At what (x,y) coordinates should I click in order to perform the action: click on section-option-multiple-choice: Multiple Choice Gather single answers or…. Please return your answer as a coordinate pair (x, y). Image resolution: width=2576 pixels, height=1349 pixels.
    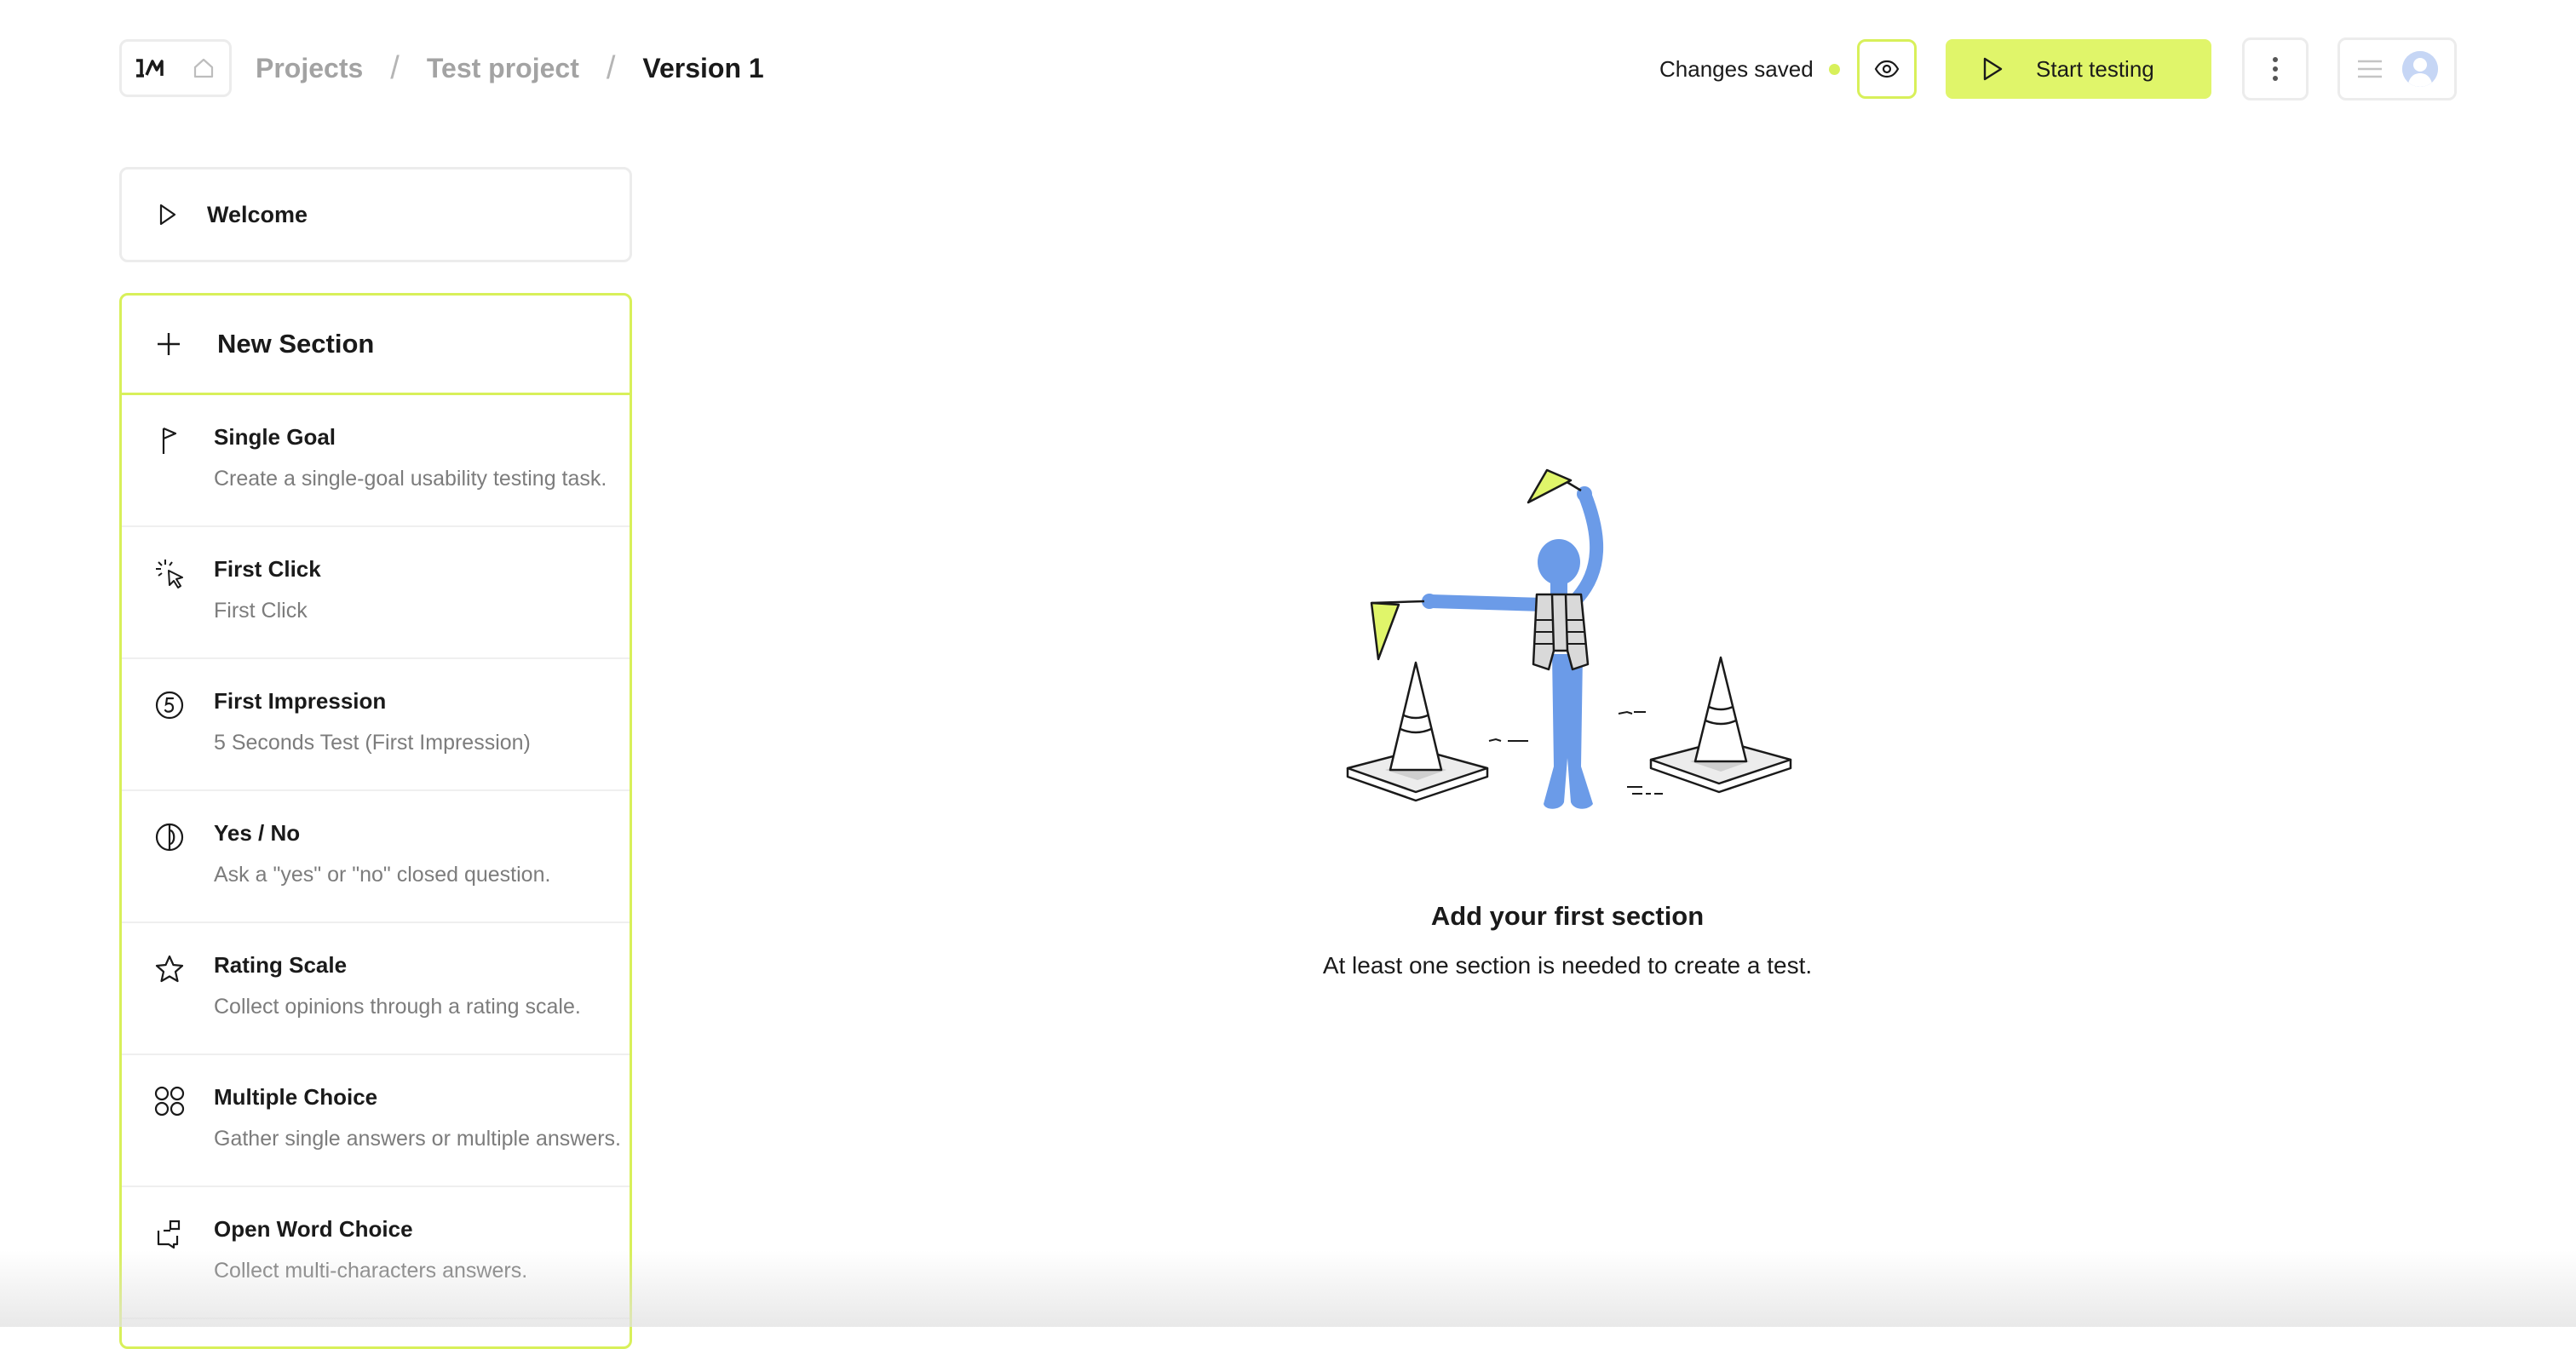
    Looking at the image, I should click on (376, 1121).